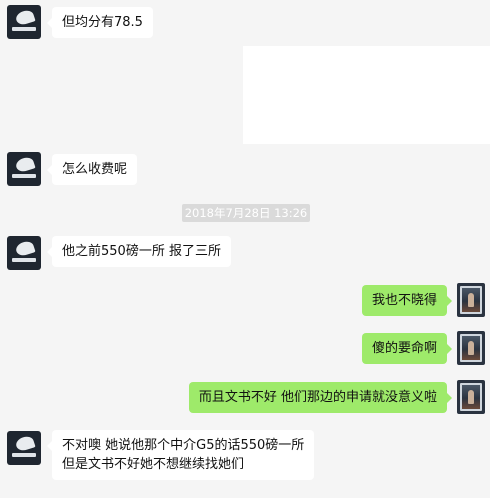  Describe the element at coordinates (366, 95) in the screenshot. I see `image-message` at that location.